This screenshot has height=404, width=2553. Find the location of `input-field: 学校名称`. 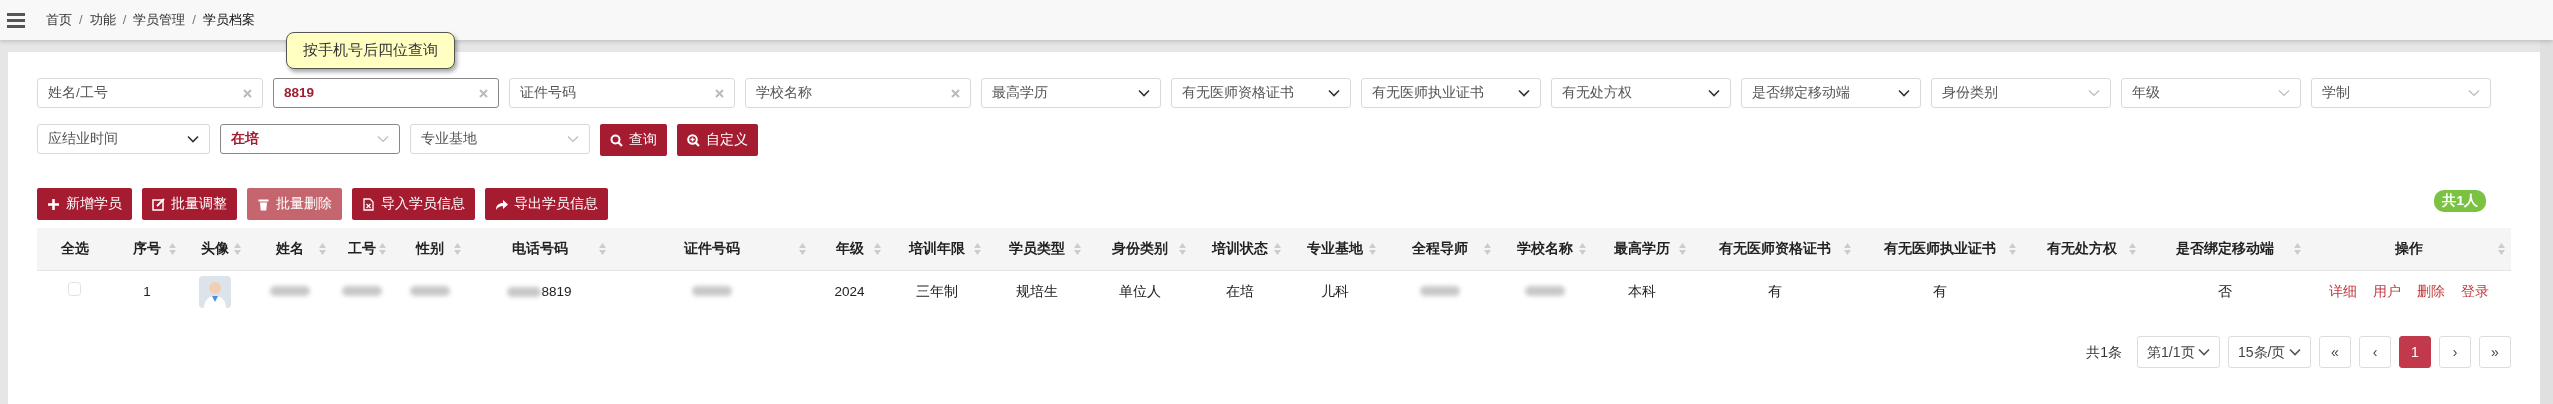

input-field: 学校名称 is located at coordinates (858, 93).